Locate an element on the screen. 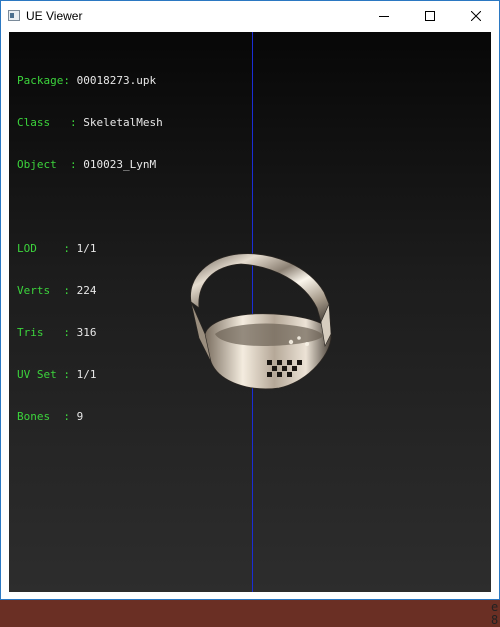 Image resolution: width=500 pixels, height=627 pixels. close-icon is located at coordinates (476, 16).